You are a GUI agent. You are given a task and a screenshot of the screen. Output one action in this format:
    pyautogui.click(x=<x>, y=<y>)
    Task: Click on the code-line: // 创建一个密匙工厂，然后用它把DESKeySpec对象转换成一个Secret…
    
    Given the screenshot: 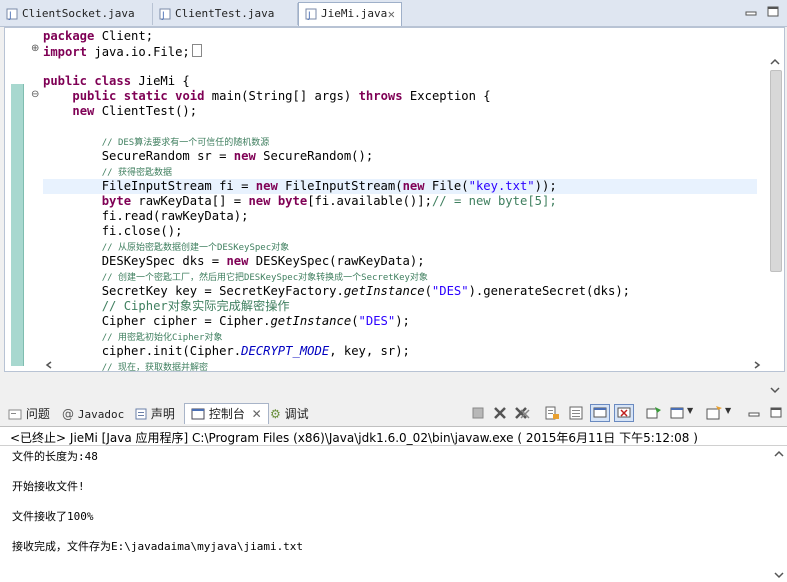 What is the action you would take?
    pyautogui.click(x=235, y=276)
    